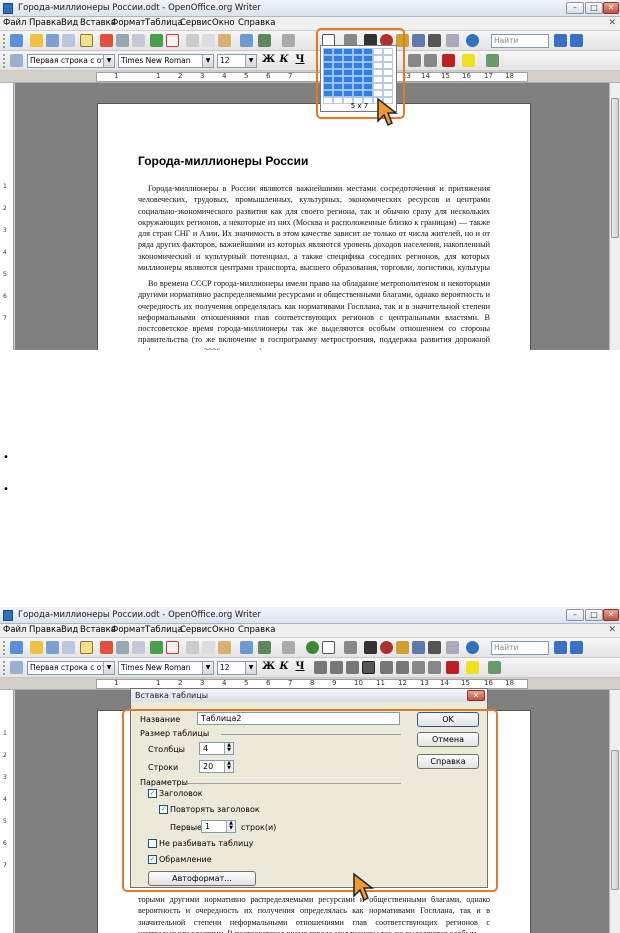 This screenshot has width=620, height=933. I want to click on dialog-close-icon: ✕, so click(476, 695).